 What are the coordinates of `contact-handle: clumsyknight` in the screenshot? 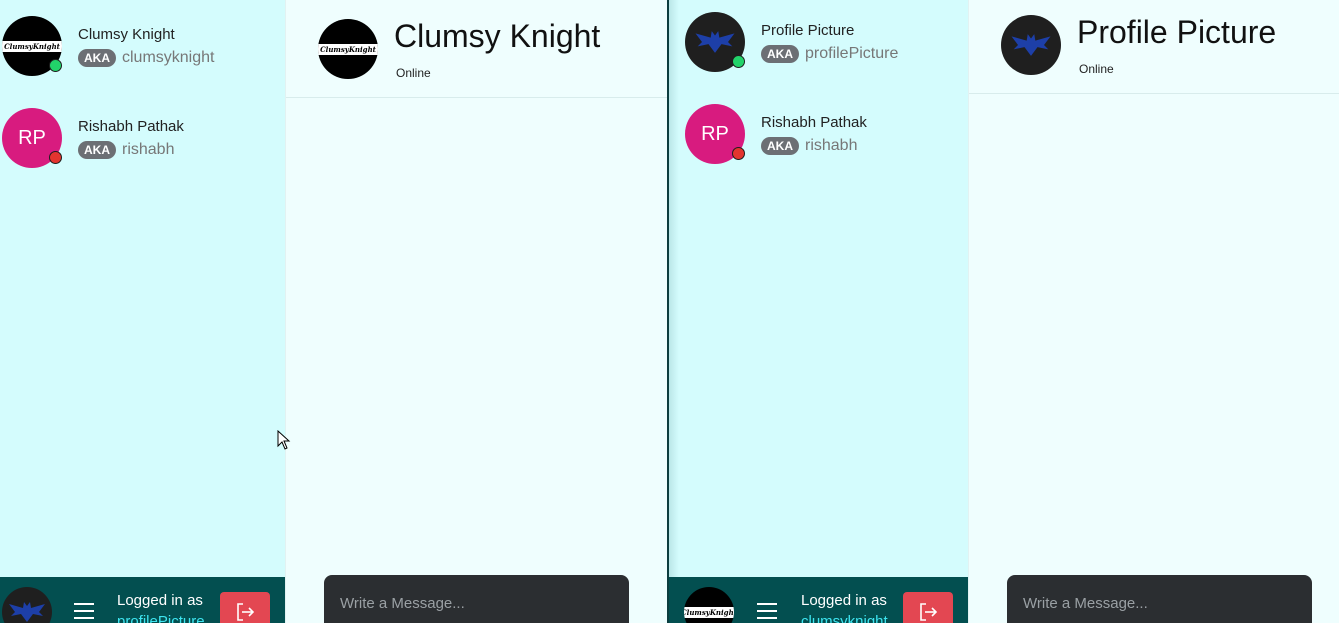 It's located at (168, 57).